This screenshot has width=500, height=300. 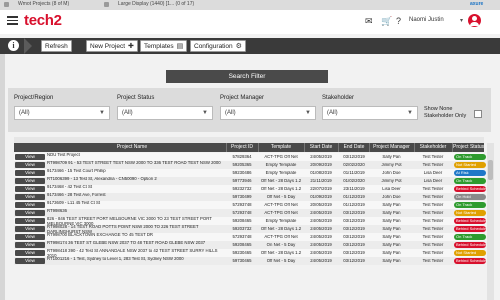 I want to click on chevron-down-icon: ▼, so click(x=102, y=113).